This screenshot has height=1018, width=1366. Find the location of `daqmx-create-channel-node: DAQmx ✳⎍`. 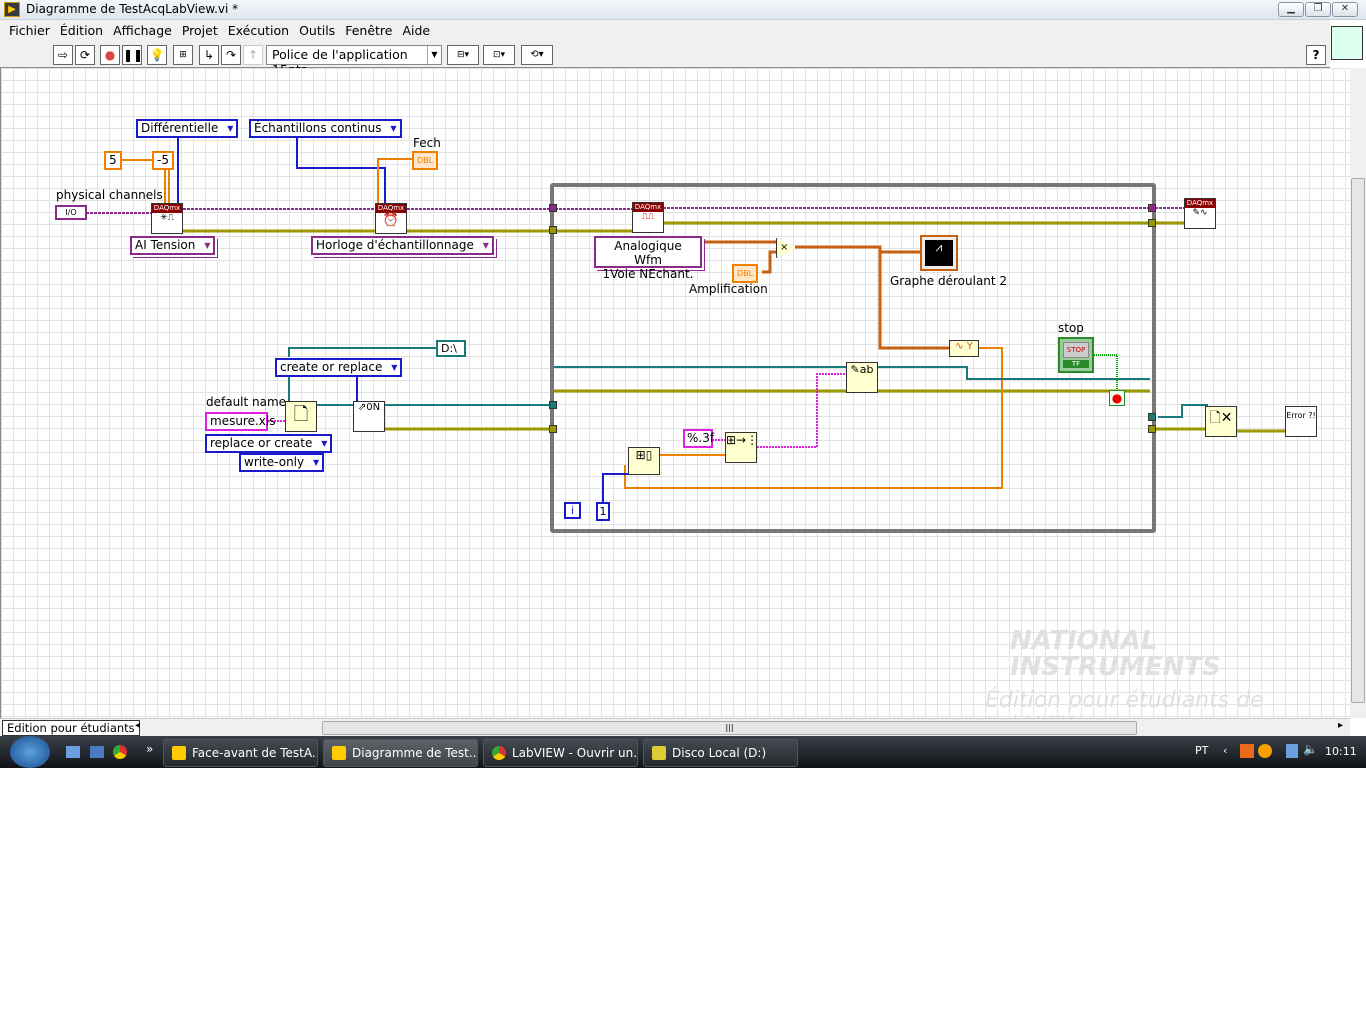

daqmx-create-channel-node: DAQmx ✳⎍ is located at coordinates (167, 218).